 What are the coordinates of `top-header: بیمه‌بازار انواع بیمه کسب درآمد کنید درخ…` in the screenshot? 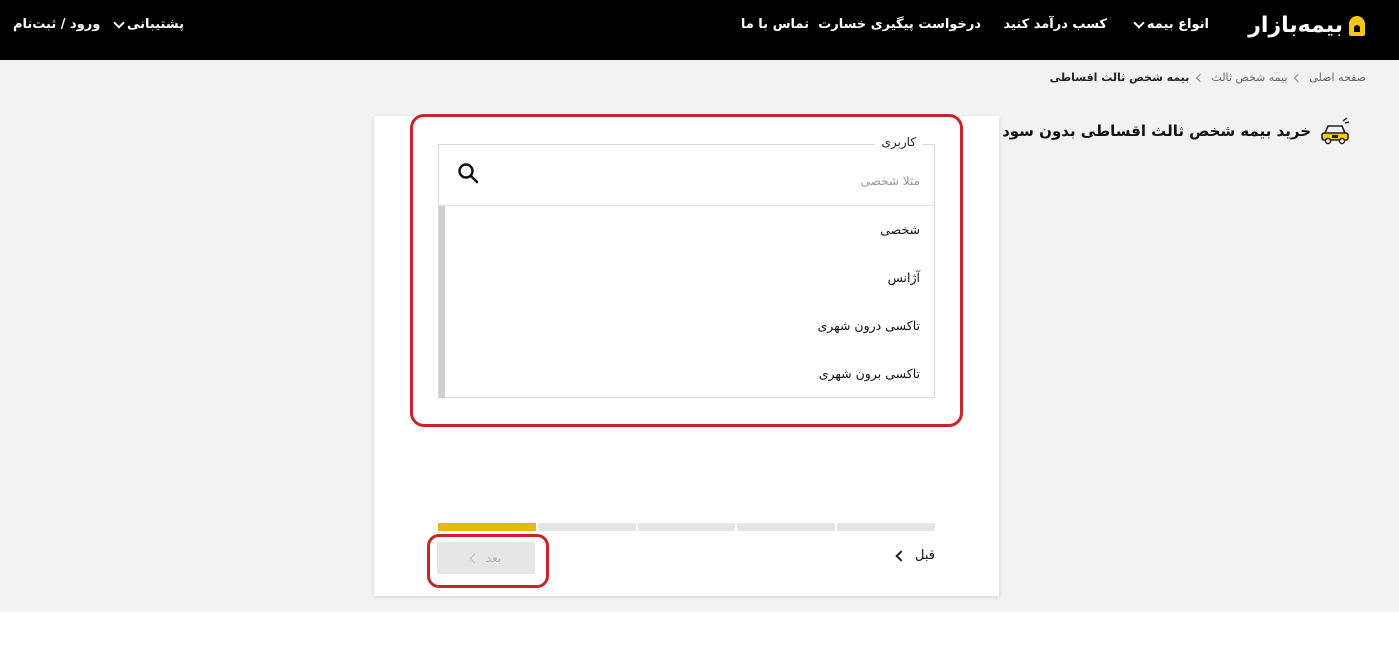 It's located at (699, 30).